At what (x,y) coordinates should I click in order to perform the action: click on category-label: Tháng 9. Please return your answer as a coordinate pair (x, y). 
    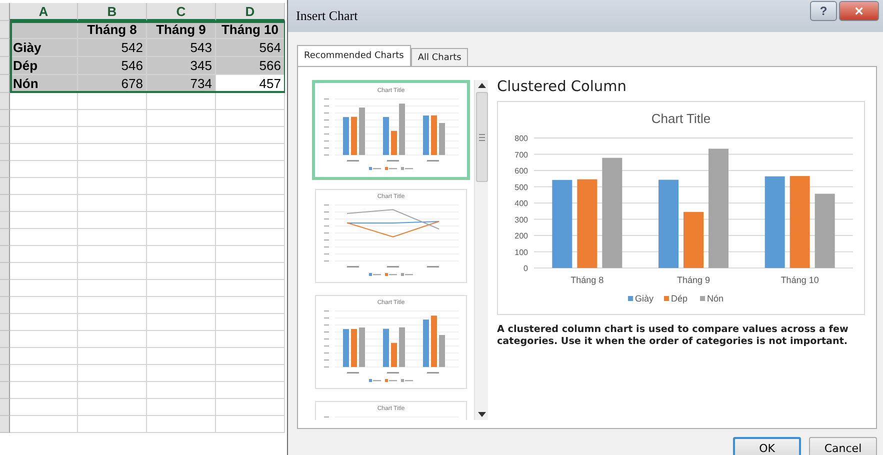
    Looking at the image, I should click on (693, 280).